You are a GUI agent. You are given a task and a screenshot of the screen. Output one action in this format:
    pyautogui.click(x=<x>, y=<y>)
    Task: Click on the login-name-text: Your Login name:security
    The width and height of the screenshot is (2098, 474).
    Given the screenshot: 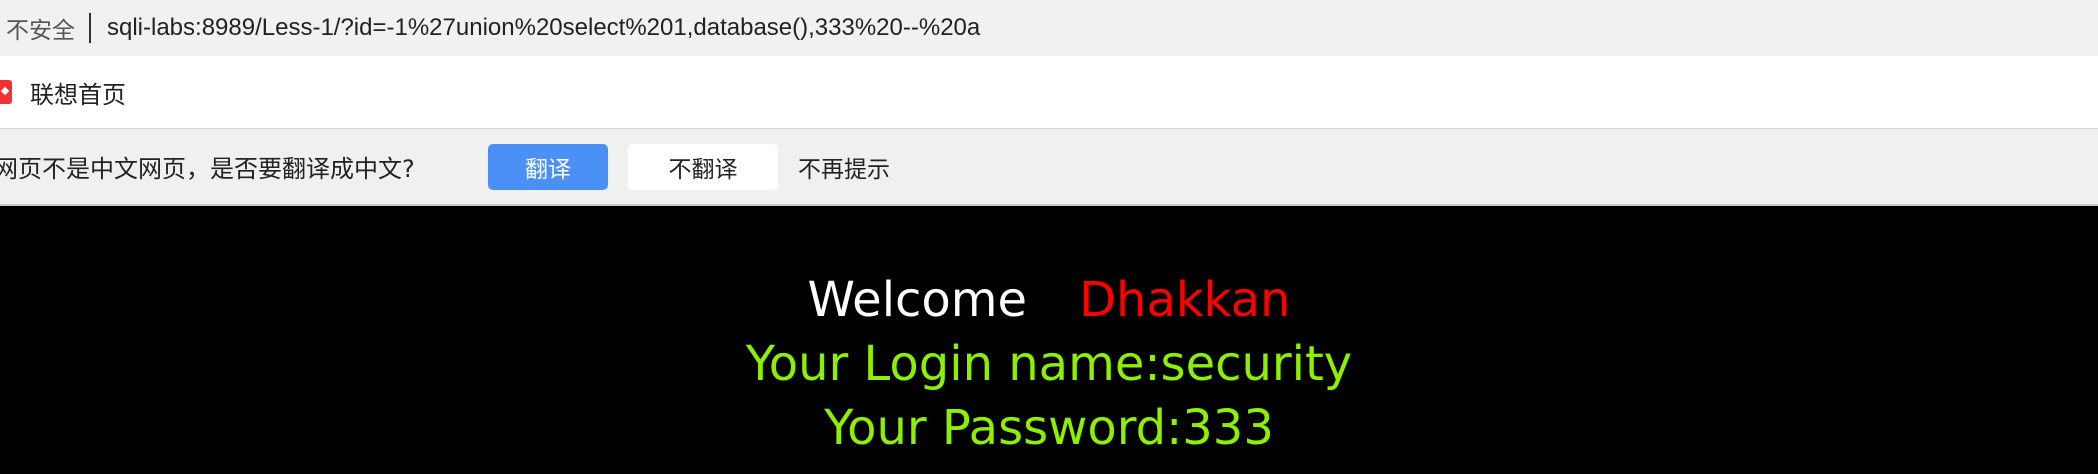 What is the action you would take?
    pyautogui.click(x=1049, y=364)
    